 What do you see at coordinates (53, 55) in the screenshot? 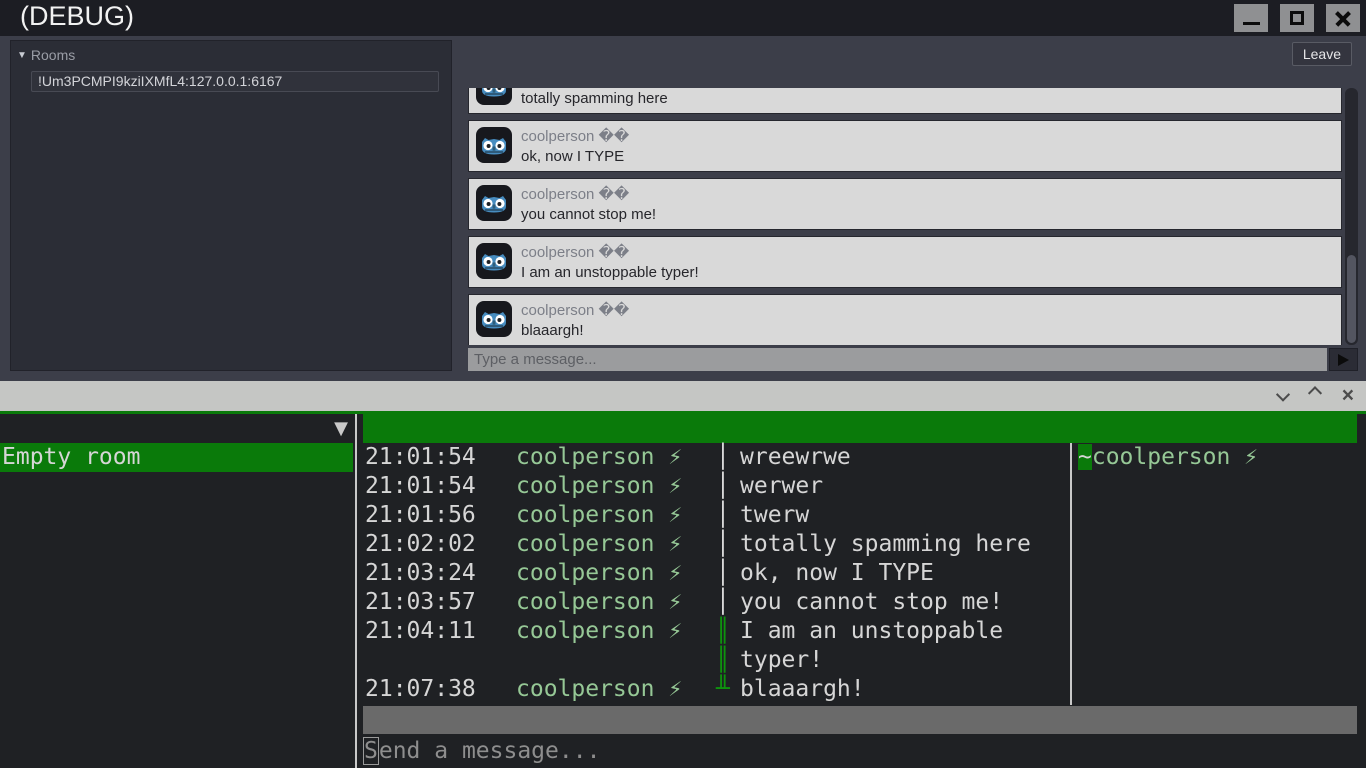
I see `rooms-tree-label: Rooms` at bounding box center [53, 55].